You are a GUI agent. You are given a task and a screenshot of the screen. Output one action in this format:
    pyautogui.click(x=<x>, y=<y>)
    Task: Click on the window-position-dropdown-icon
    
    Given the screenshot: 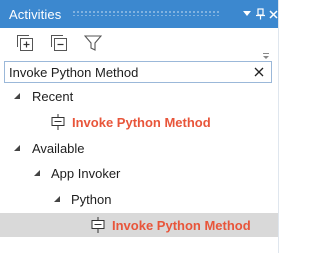 What is the action you would take?
    pyautogui.click(x=247, y=14)
    